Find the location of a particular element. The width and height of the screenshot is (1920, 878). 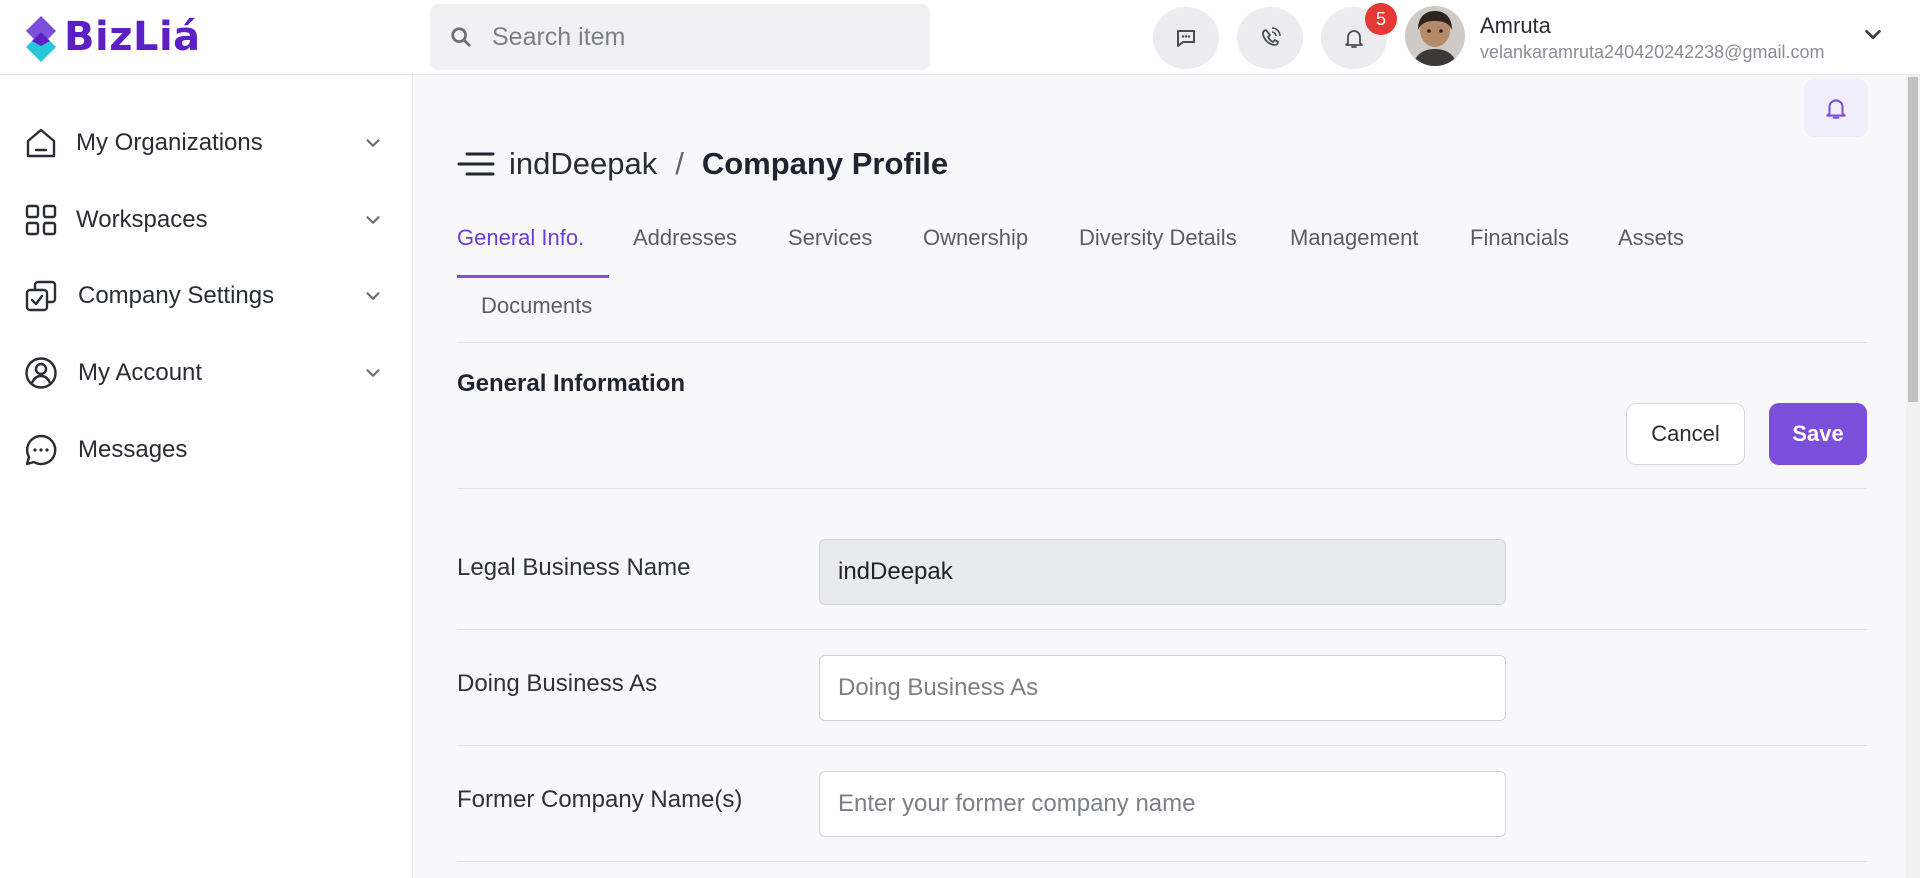

grid-icon is located at coordinates (41, 220).